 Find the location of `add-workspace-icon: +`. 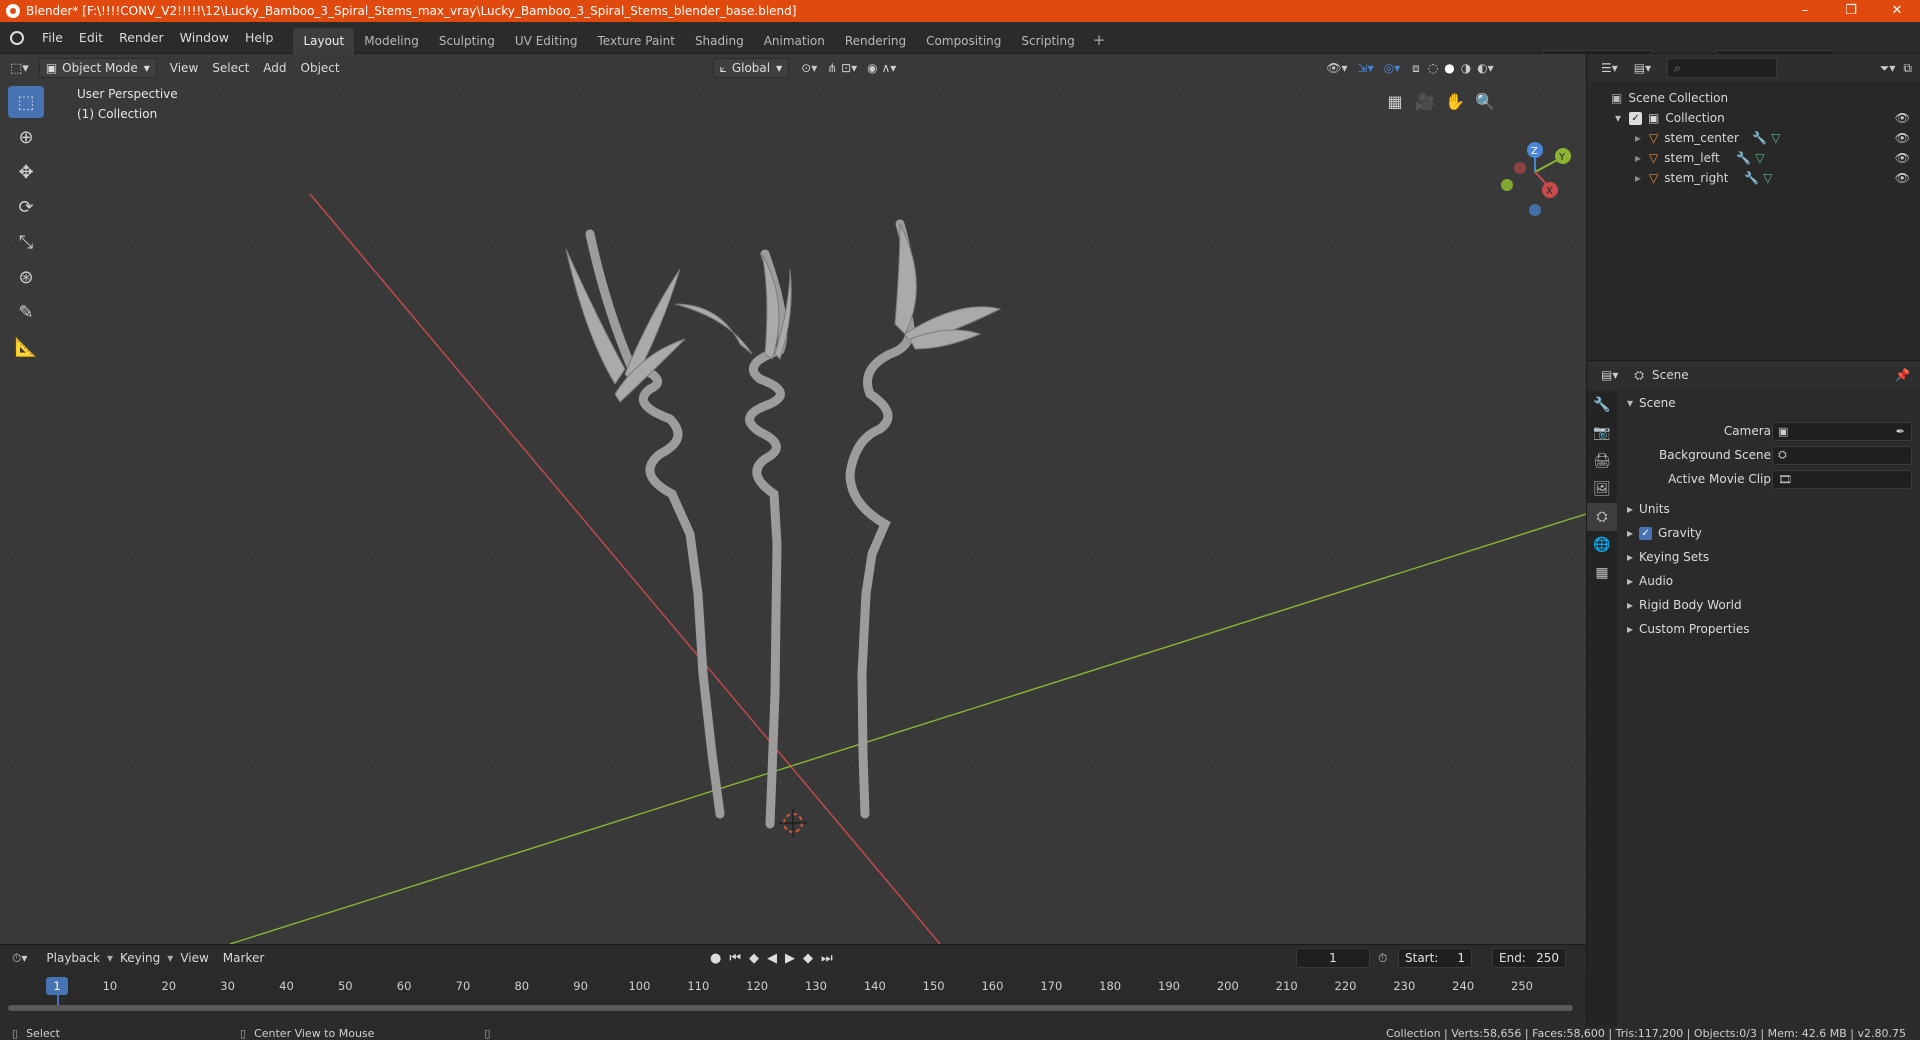

add-workspace-icon: + is located at coordinates (1099, 40).